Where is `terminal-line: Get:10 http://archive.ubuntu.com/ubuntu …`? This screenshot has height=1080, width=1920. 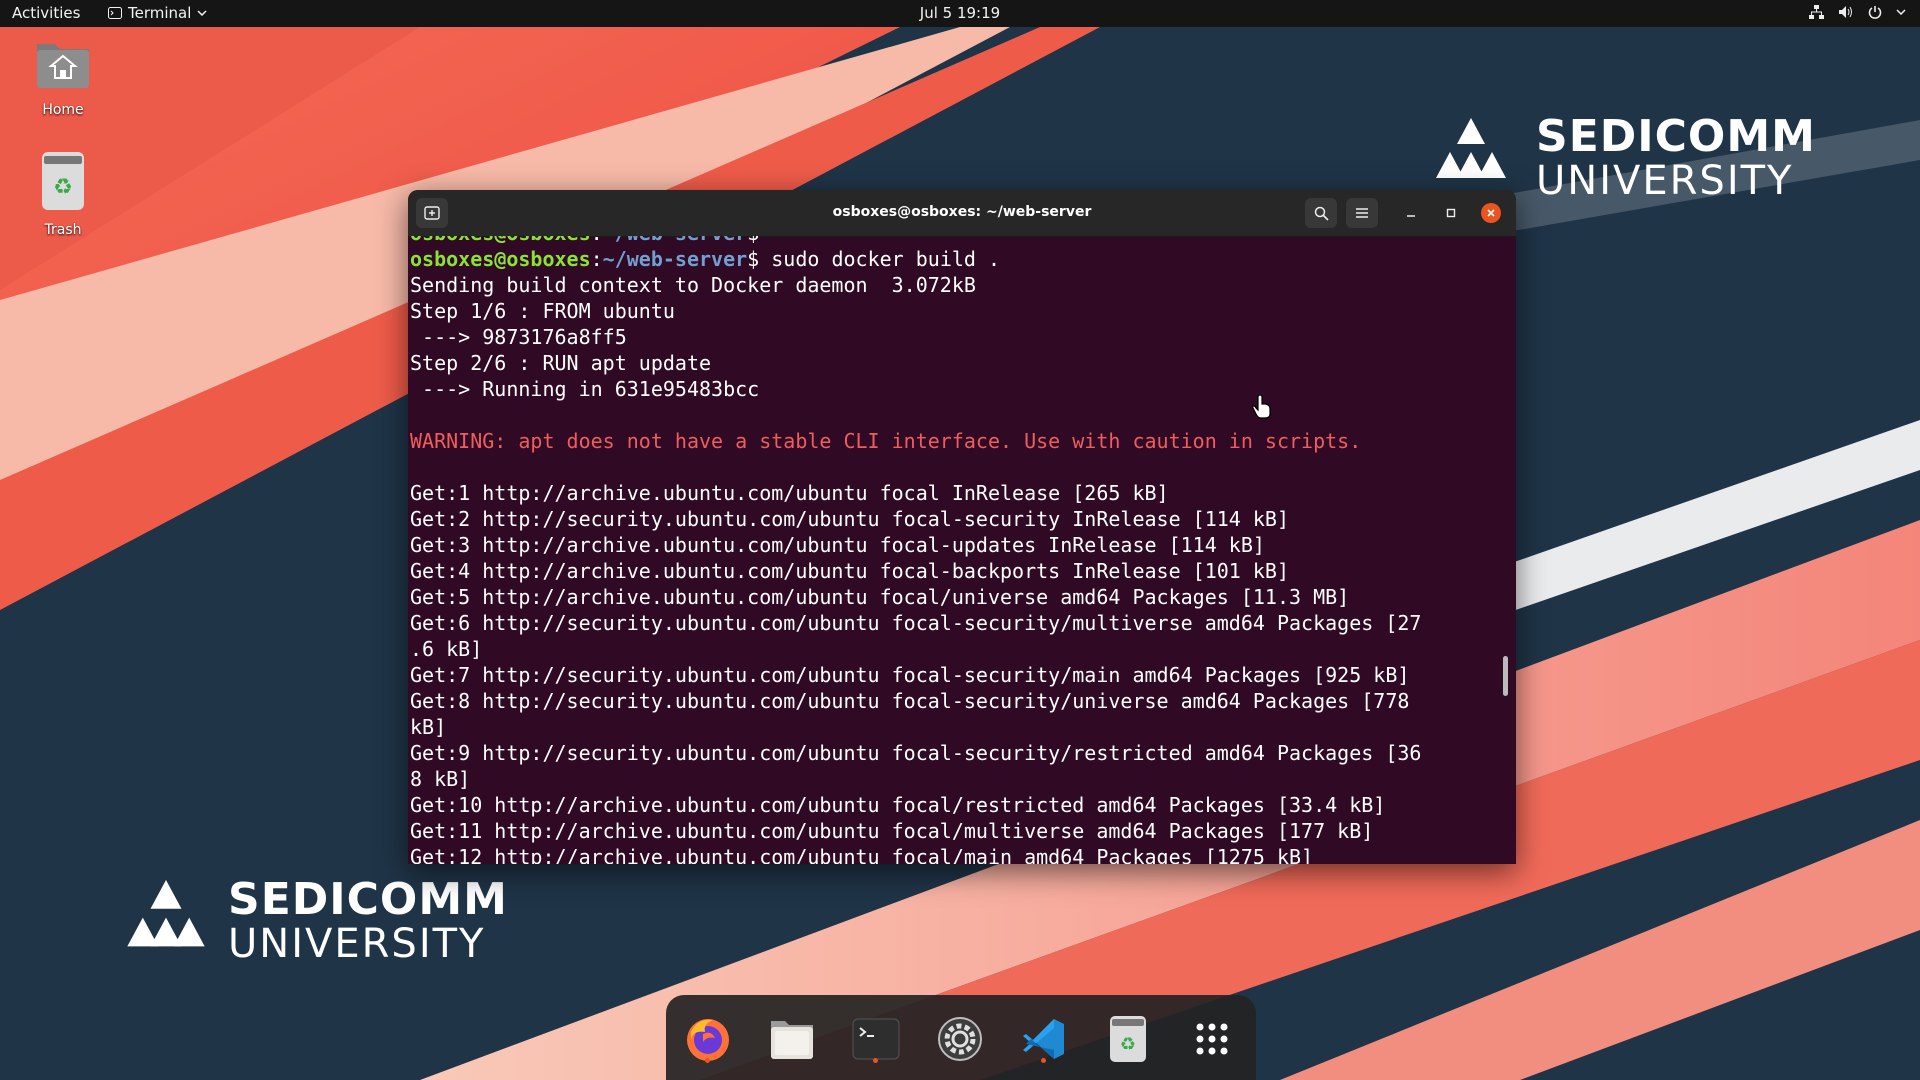
terminal-line: Get:10 http://archive.ubuntu.com/ubuntu … is located at coordinates (898, 805).